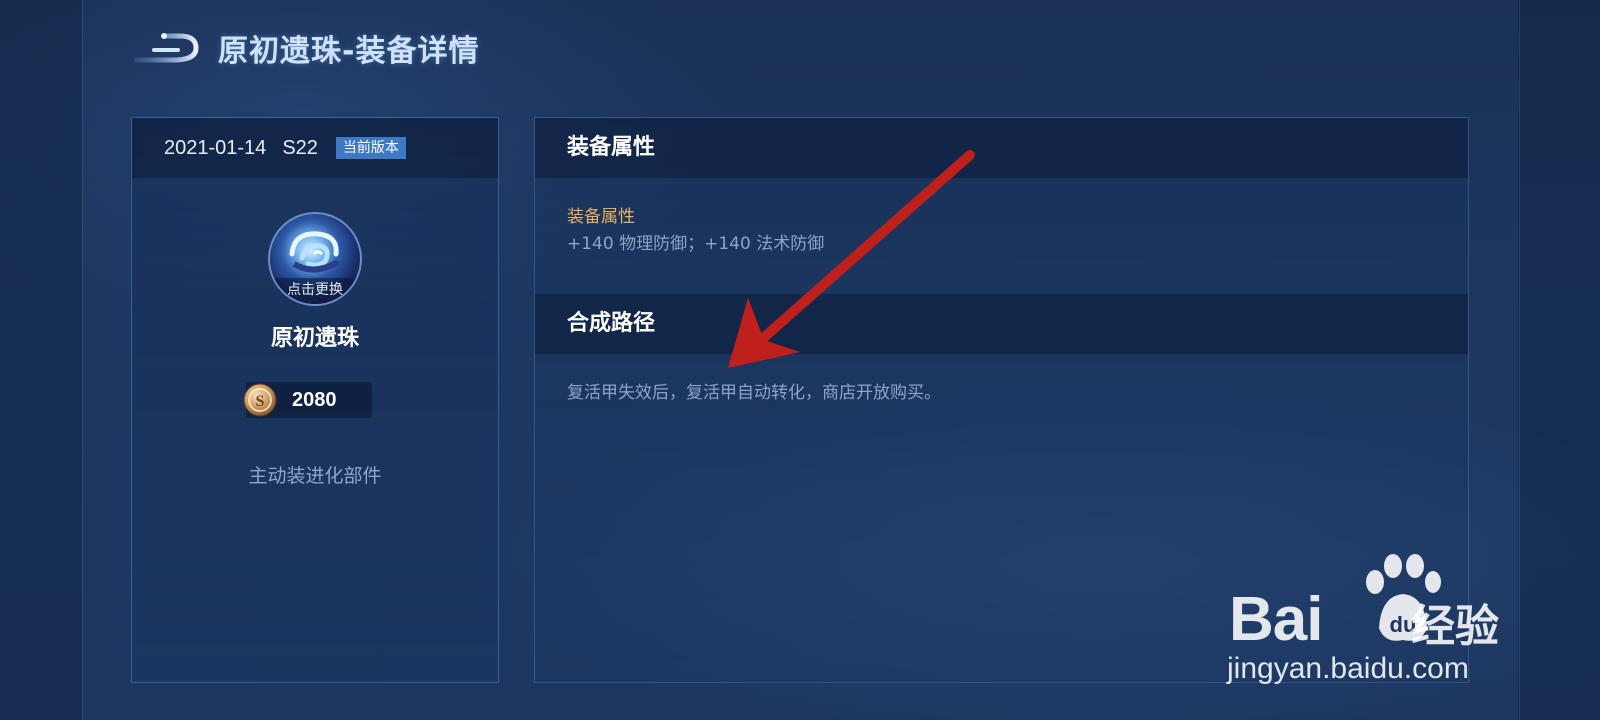 The height and width of the screenshot is (720, 1600). What do you see at coordinates (1370, 618) in the screenshot?
I see `baidu-jingyan-watermark: Bai du 经验 jingyan.baidu.com` at bounding box center [1370, 618].